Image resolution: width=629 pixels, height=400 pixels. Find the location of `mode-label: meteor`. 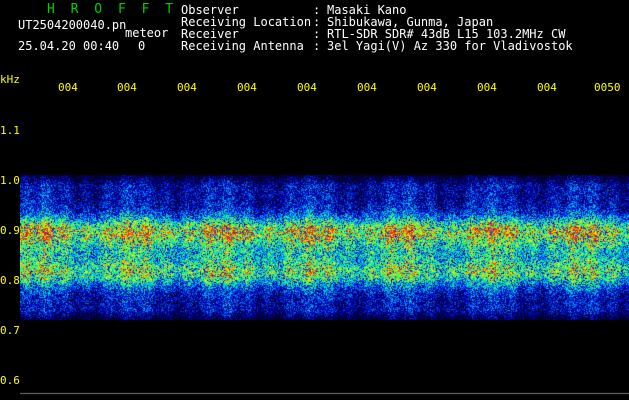

mode-label: meteor is located at coordinates (147, 33).